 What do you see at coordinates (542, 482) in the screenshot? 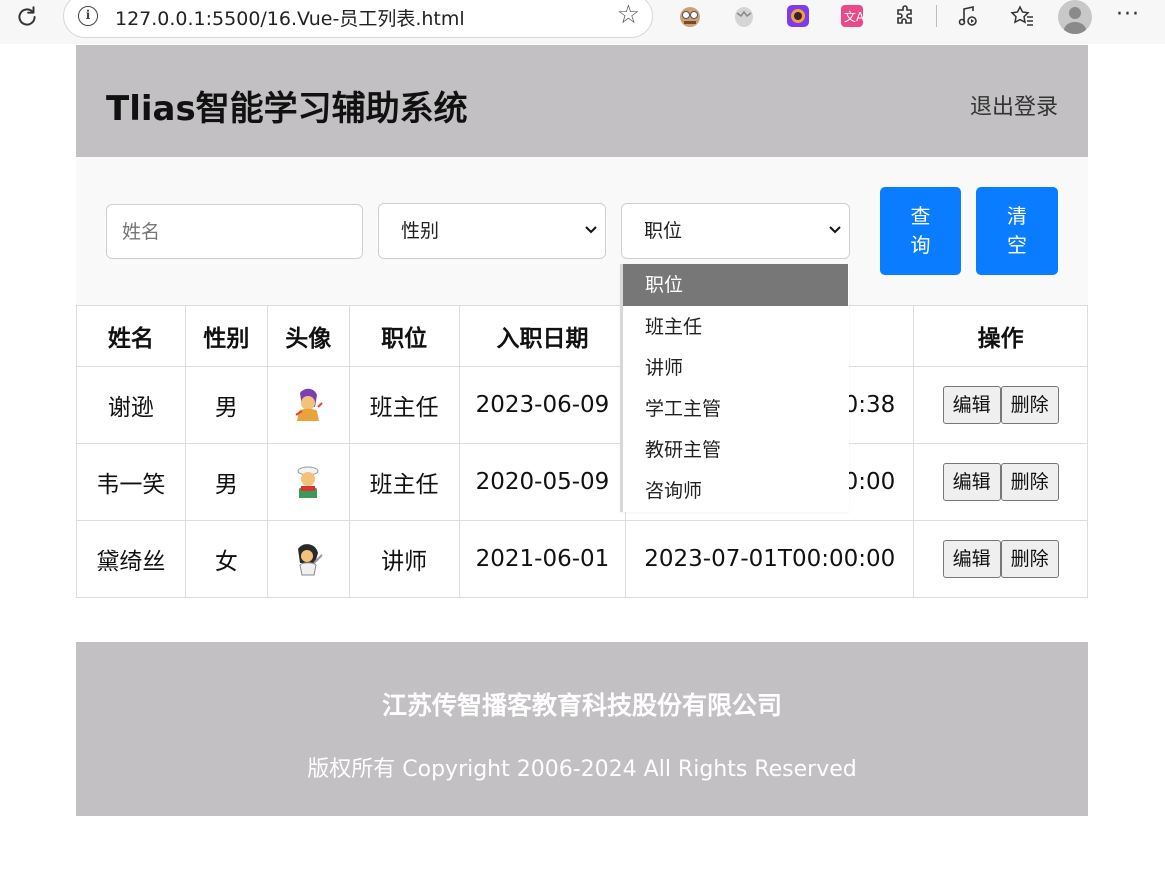
I see `employee-entry-date: 2020-05-09` at bounding box center [542, 482].